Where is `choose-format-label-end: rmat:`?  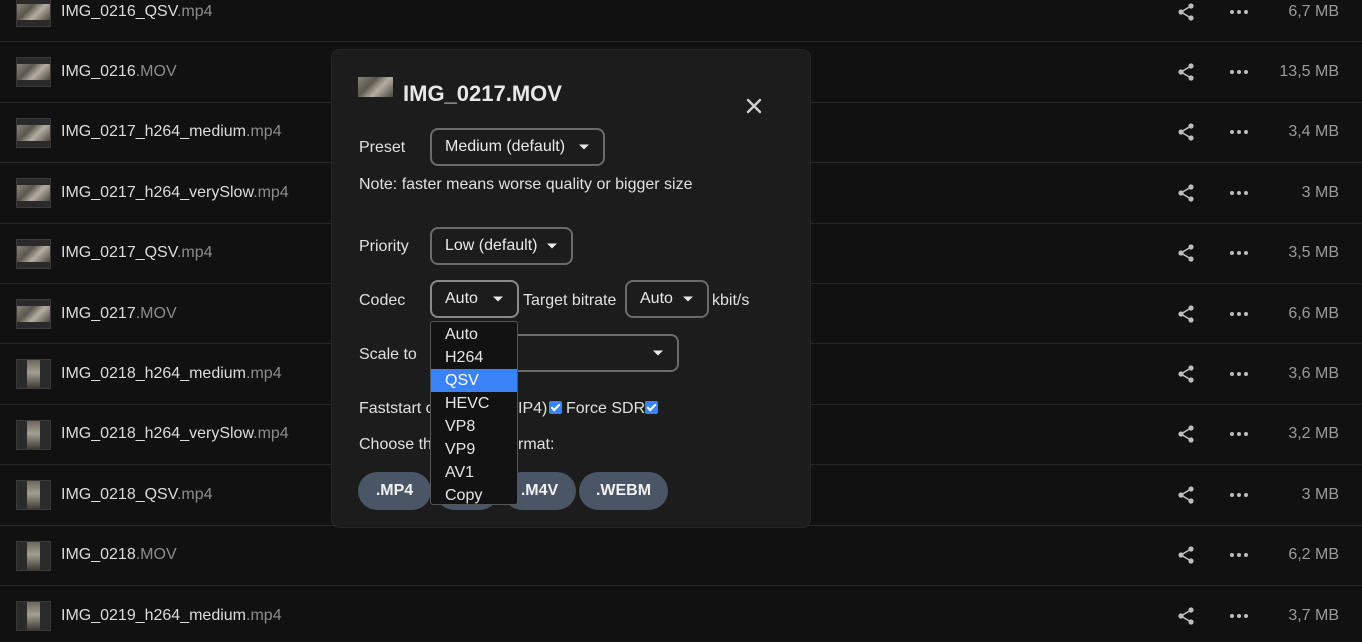 choose-format-label-end: rmat: is located at coordinates (536, 444).